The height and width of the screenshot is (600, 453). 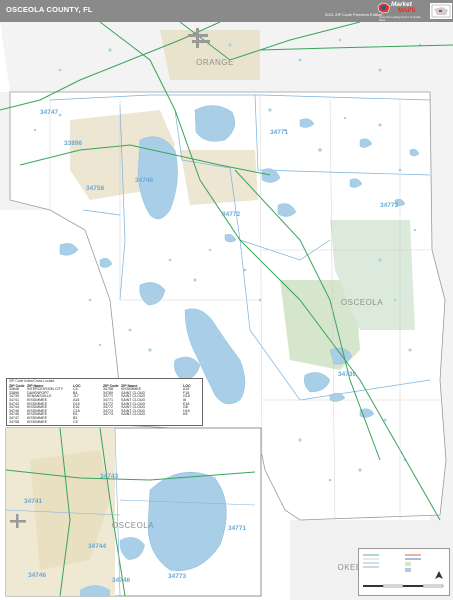 I want to click on legend-title: ZIP Code Index/Cross Locator, so click(x=32, y=381).